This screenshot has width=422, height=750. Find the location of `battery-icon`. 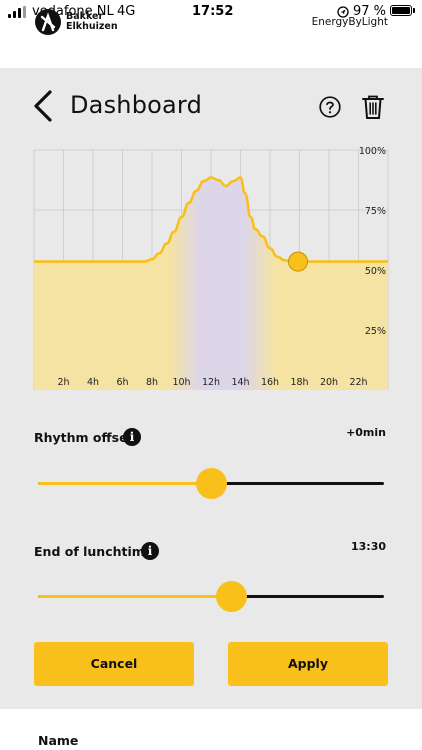

battery-icon is located at coordinates (402, 10).